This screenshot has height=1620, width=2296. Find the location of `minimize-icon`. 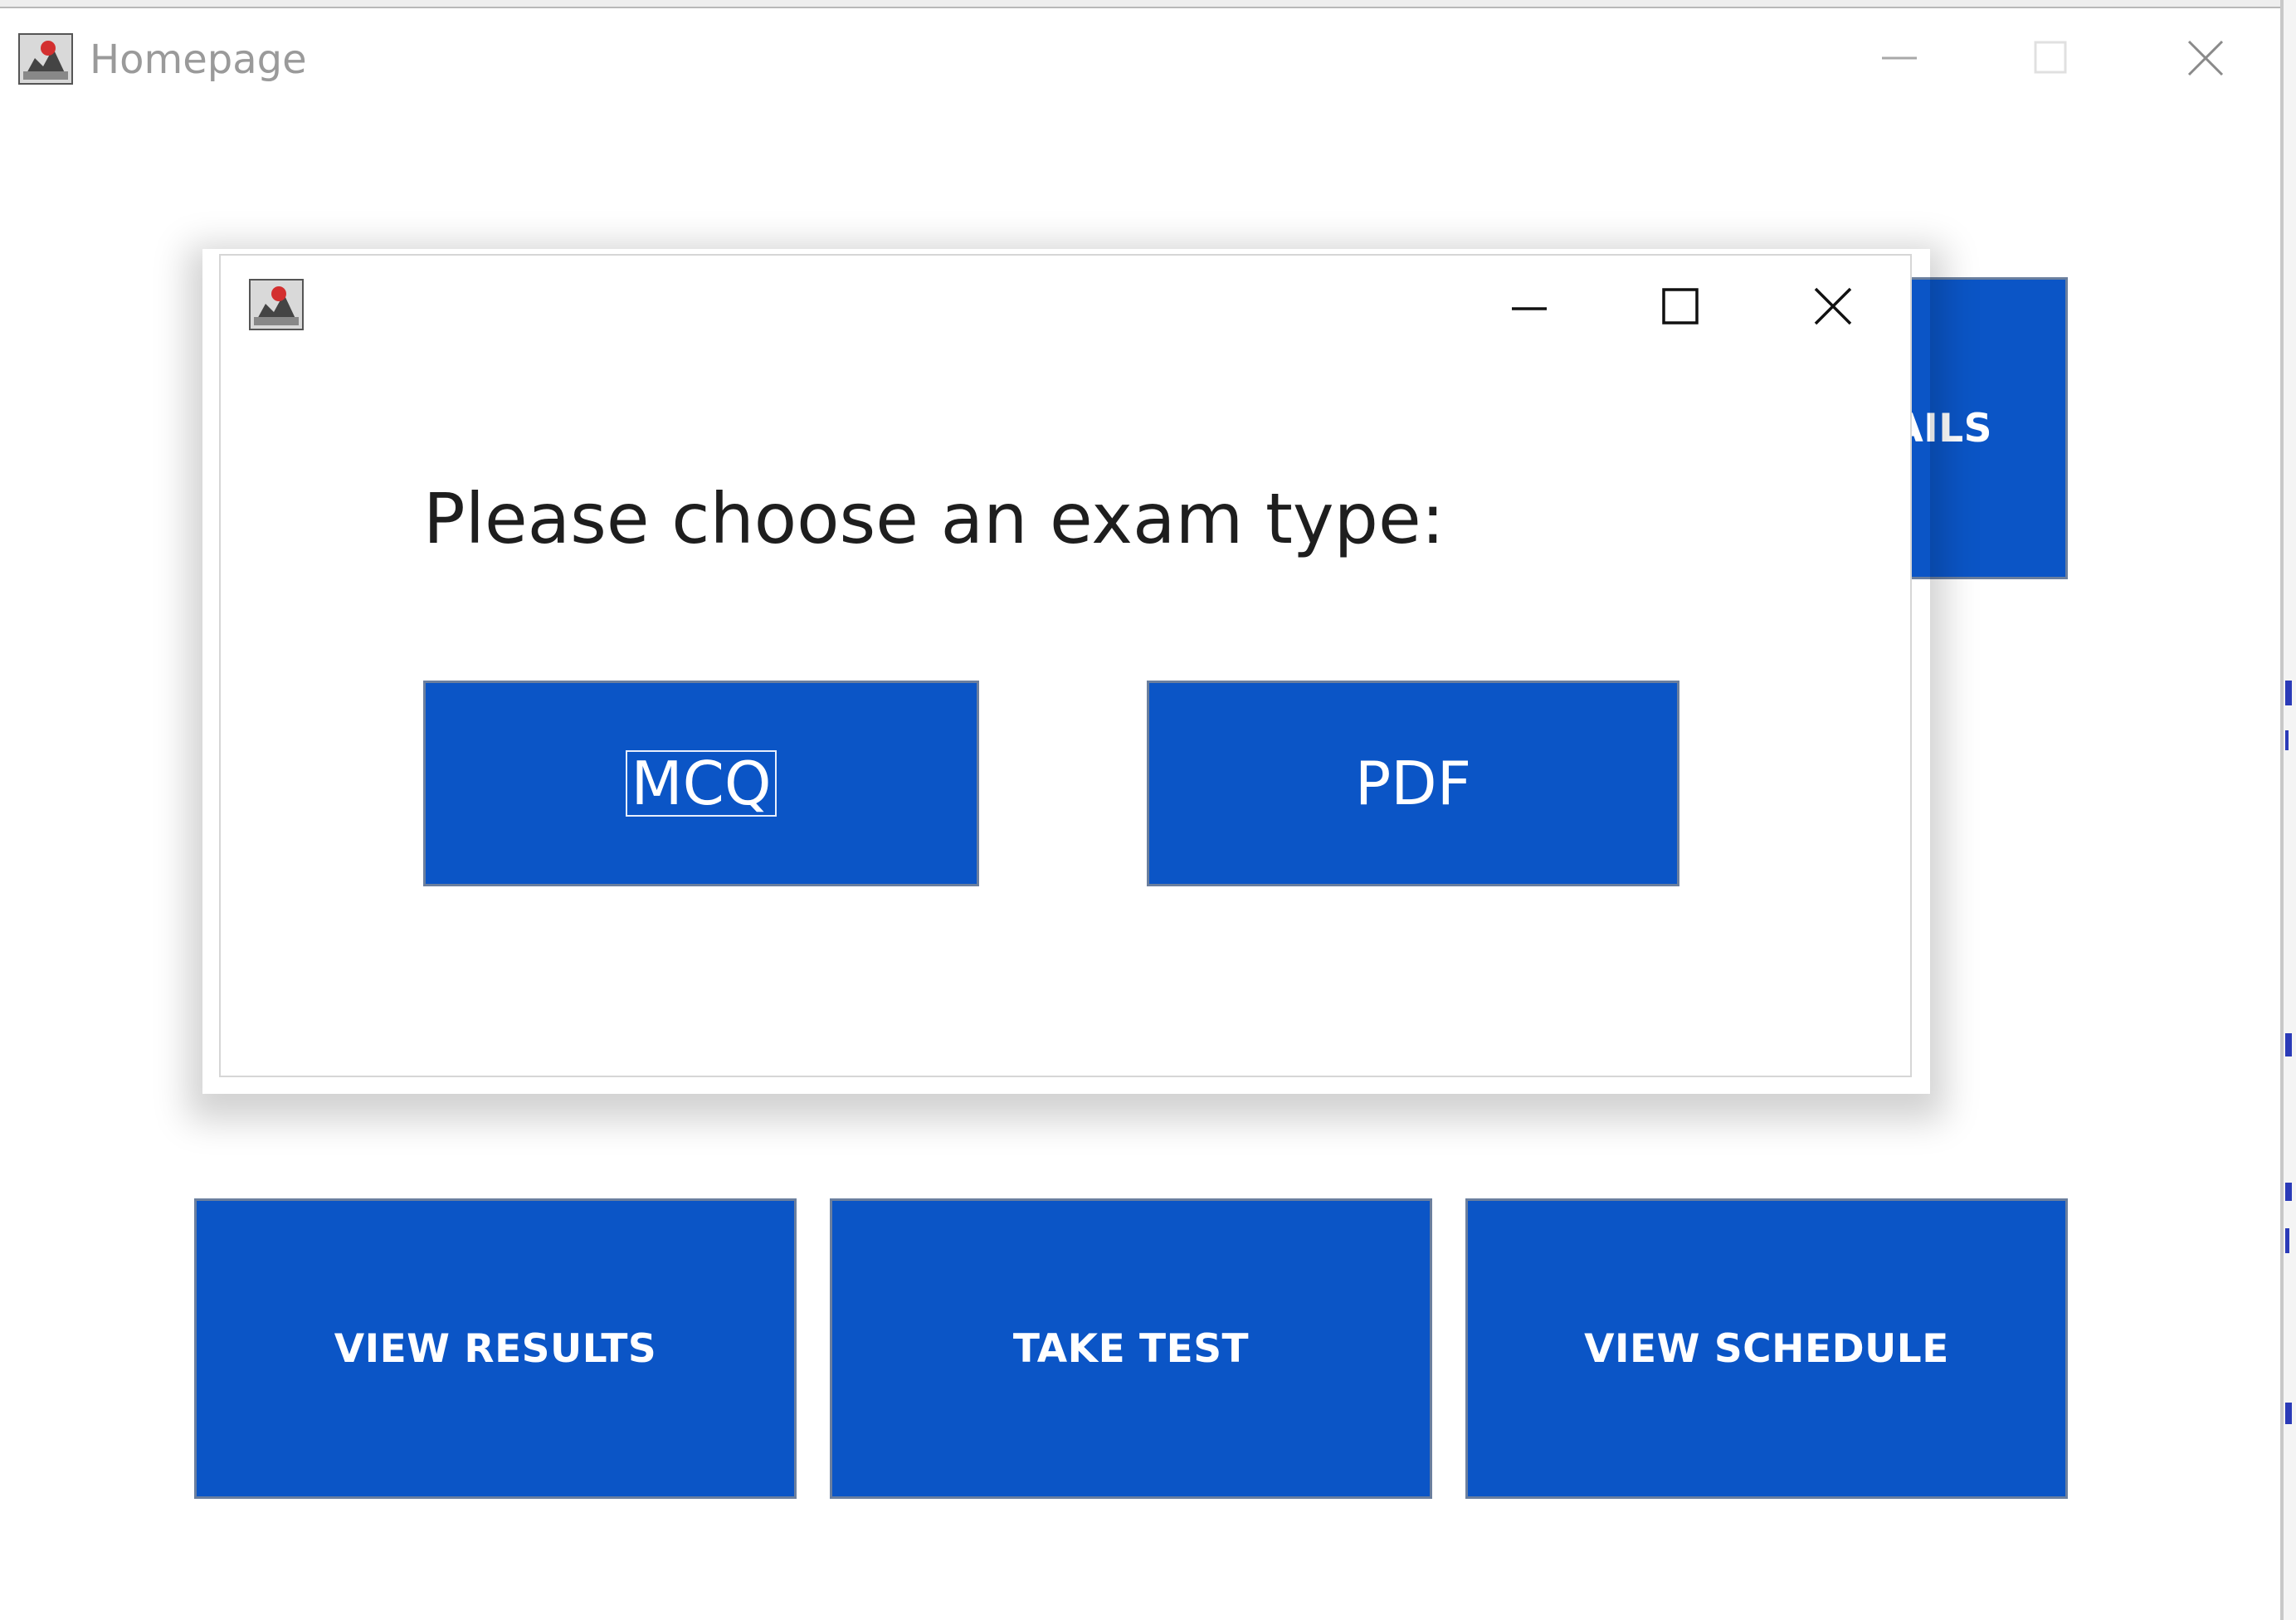

minimize-icon is located at coordinates (1899, 58).